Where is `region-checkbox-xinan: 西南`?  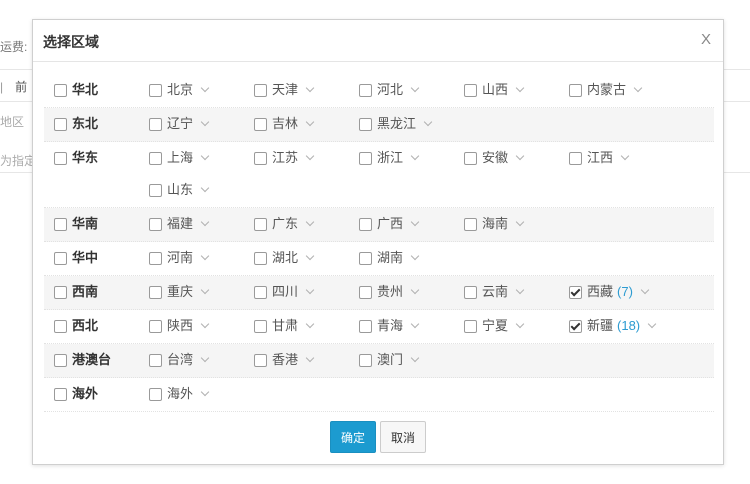
region-checkbox-xinan: 西南 is located at coordinates (76, 292).